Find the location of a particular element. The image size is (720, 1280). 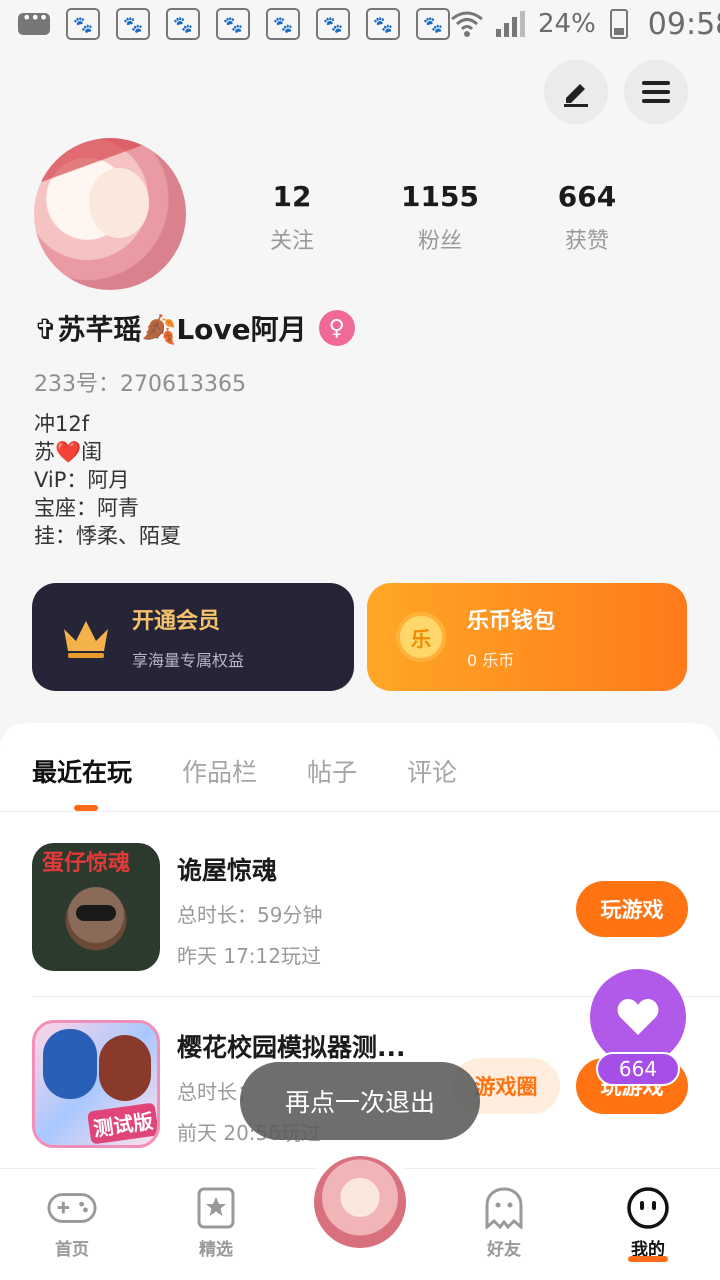

vip-card-title: 开通会员 is located at coordinates (176, 621).